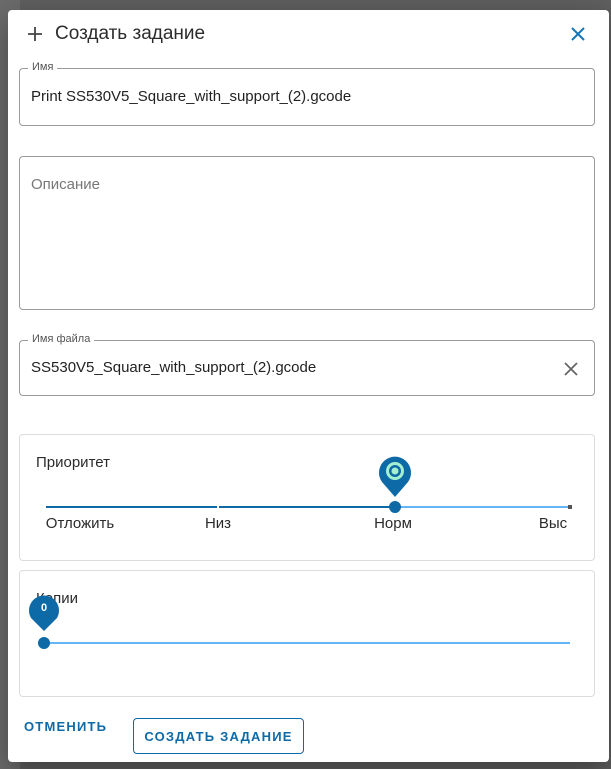  What do you see at coordinates (395, 507) in the screenshot?
I see `priority-slider-thumb` at bounding box center [395, 507].